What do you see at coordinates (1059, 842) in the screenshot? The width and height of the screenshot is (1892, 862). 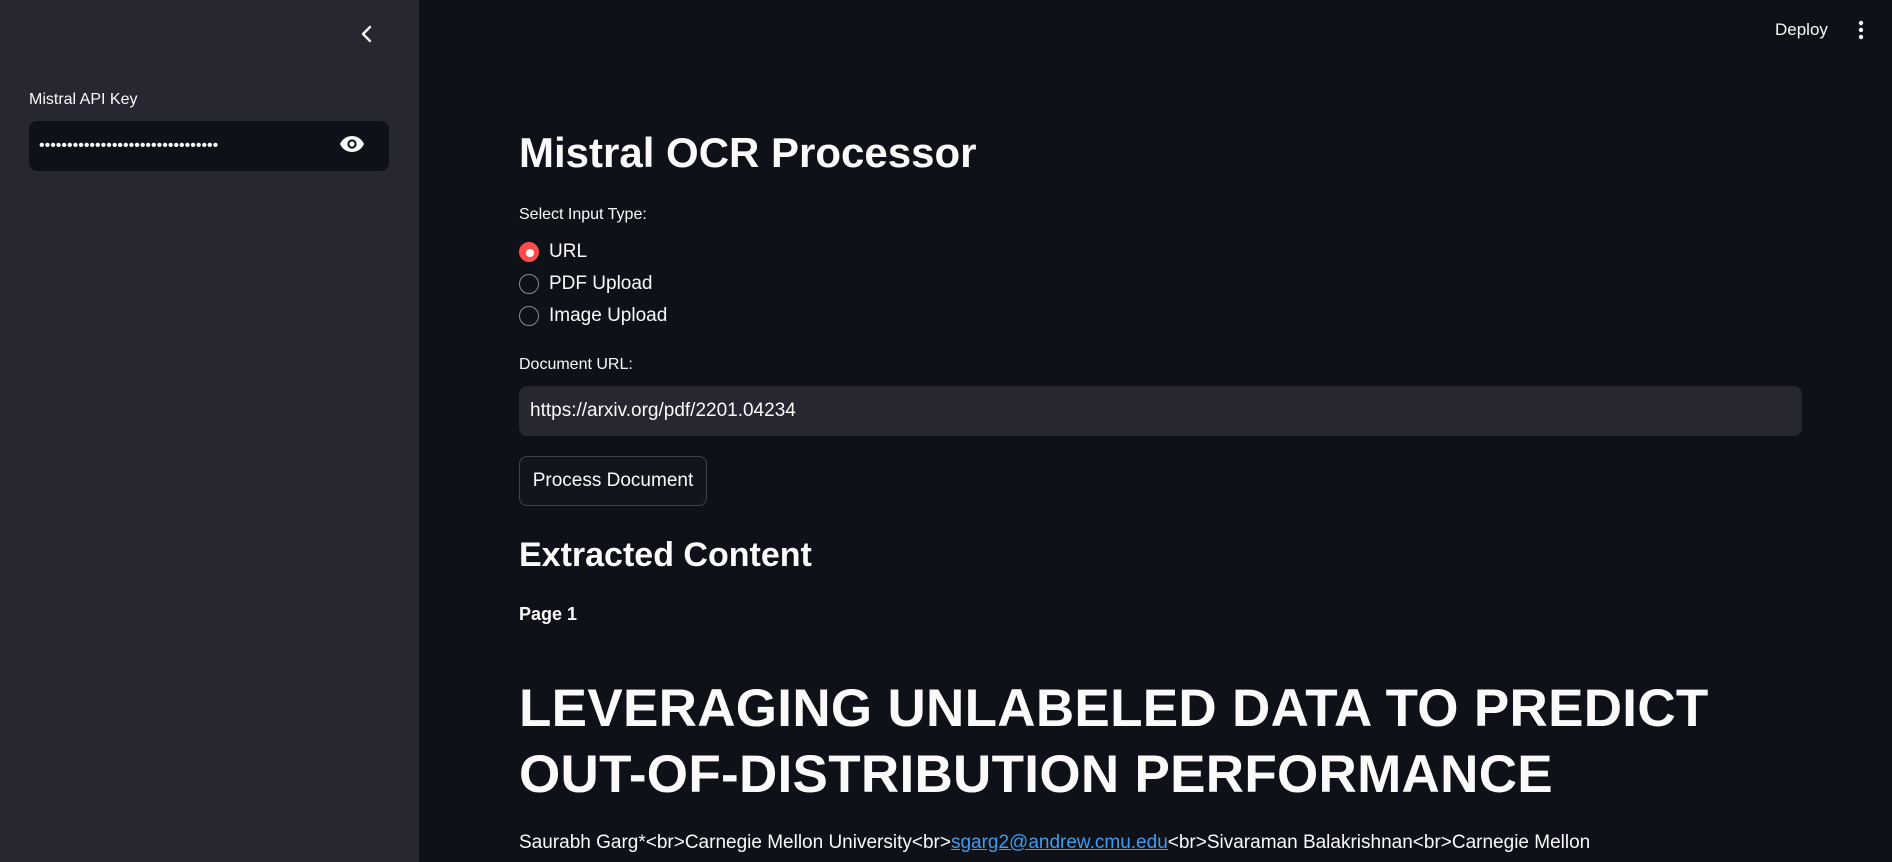 I see `author-email-link: sgarg2@andrew.cmu.edu` at bounding box center [1059, 842].